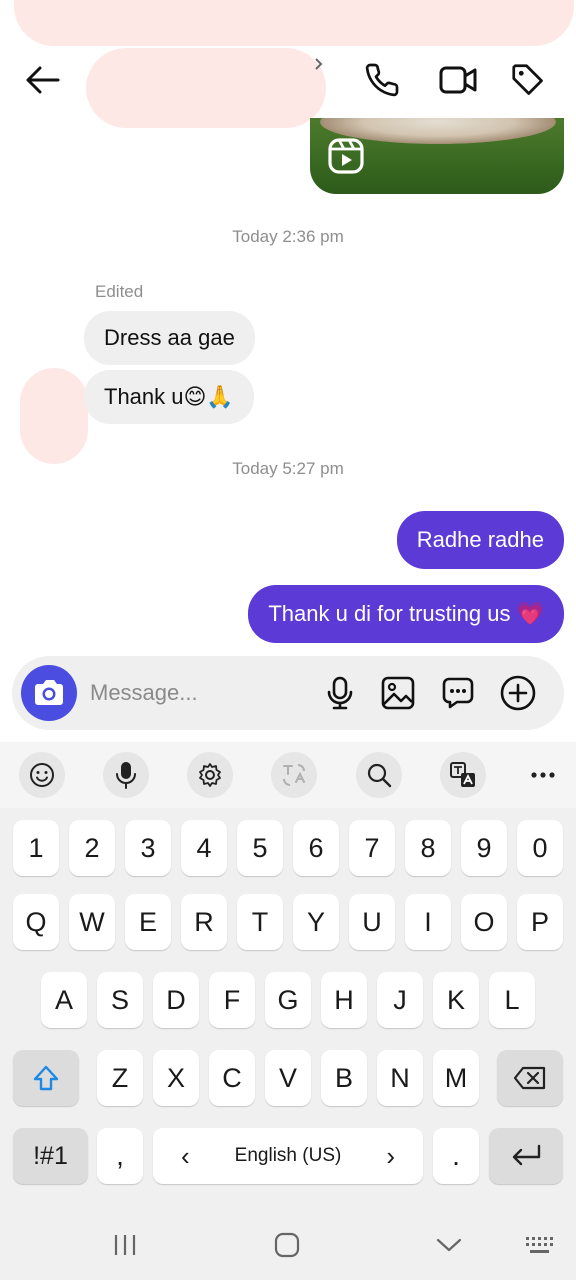  I want to click on home-icon, so click(287, 1245).